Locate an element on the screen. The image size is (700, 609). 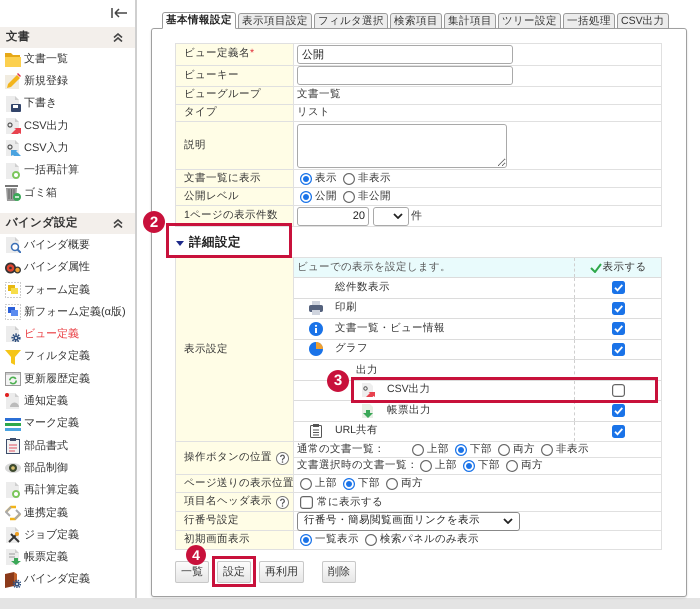
sidebar-item: CSV出力 is located at coordinates (67, 126).